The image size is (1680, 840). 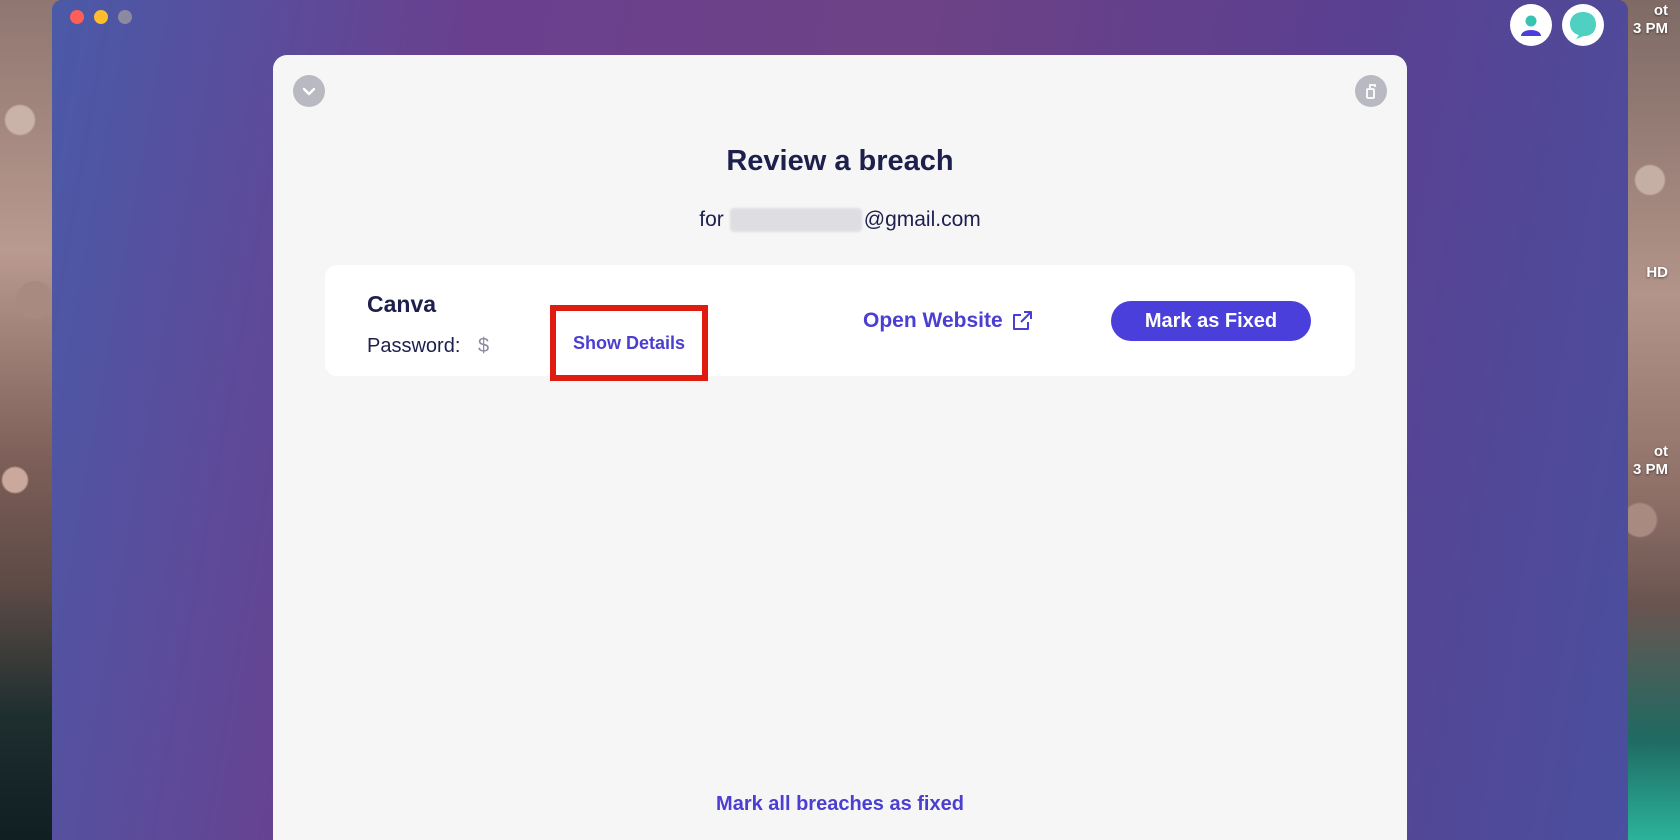 I want to click on open-website-label: Open Website, so click(x=933, y=320).